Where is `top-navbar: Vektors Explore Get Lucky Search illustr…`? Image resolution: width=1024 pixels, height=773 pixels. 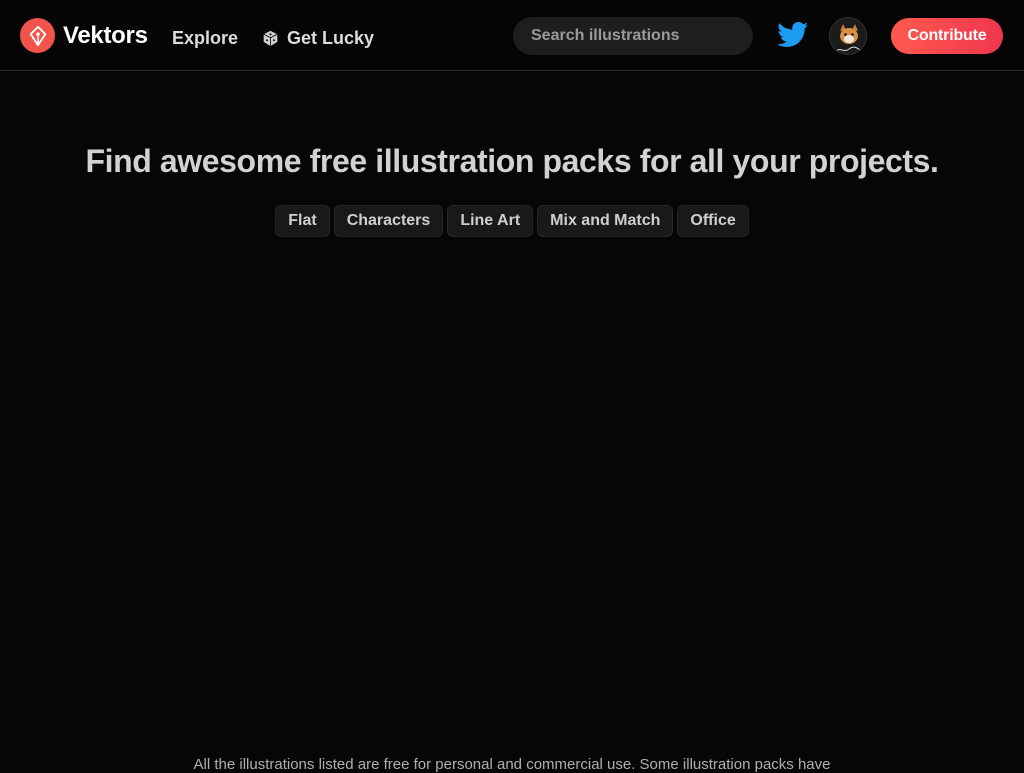
top-navbar: Vektors Explore Get Lucky Search illustr… is located at coordinates (512, 35).